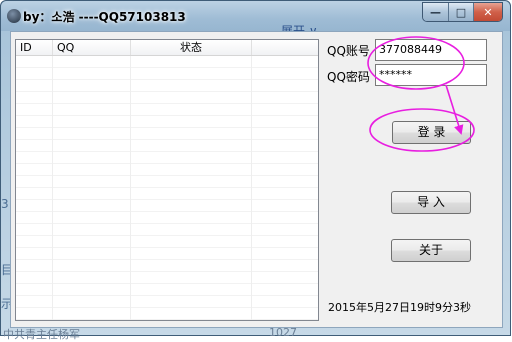 Image resolution: width=512 pixels, height=342 pixels. Describe the element at coordinates (41, 334) in the screenshot. I see `bottom-fragment: 中共青主任杨军` at that location.